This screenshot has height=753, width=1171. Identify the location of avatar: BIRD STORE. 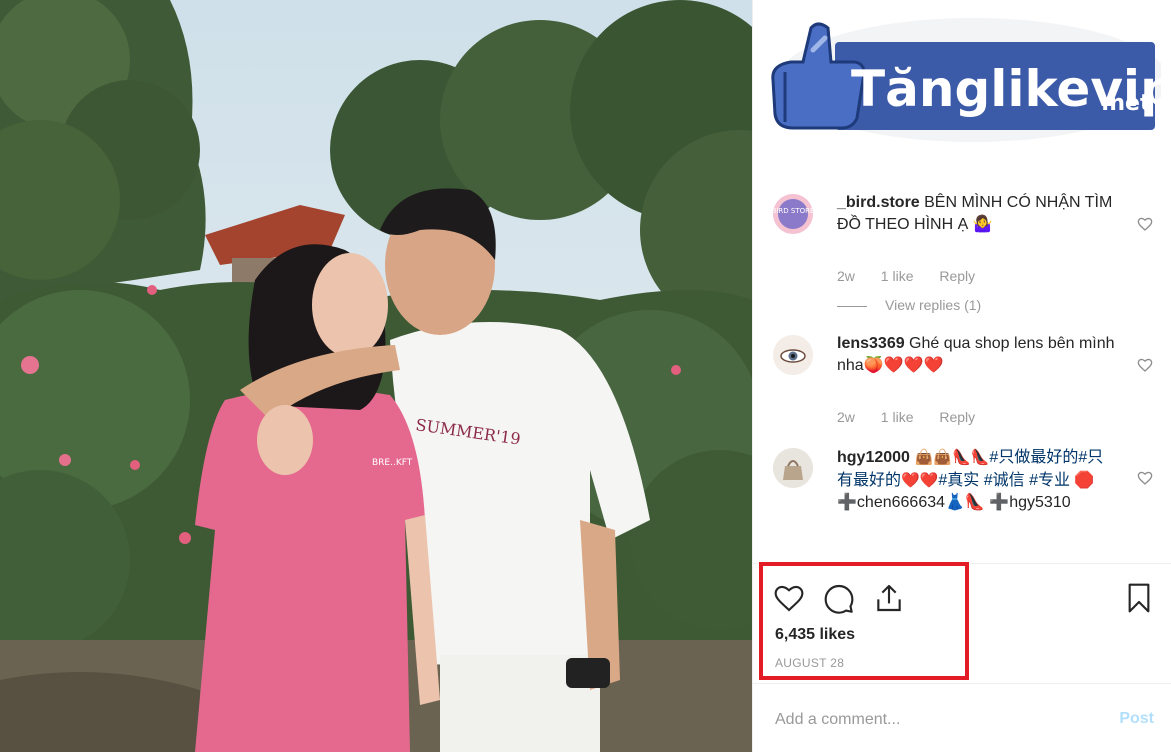
(793, 214).